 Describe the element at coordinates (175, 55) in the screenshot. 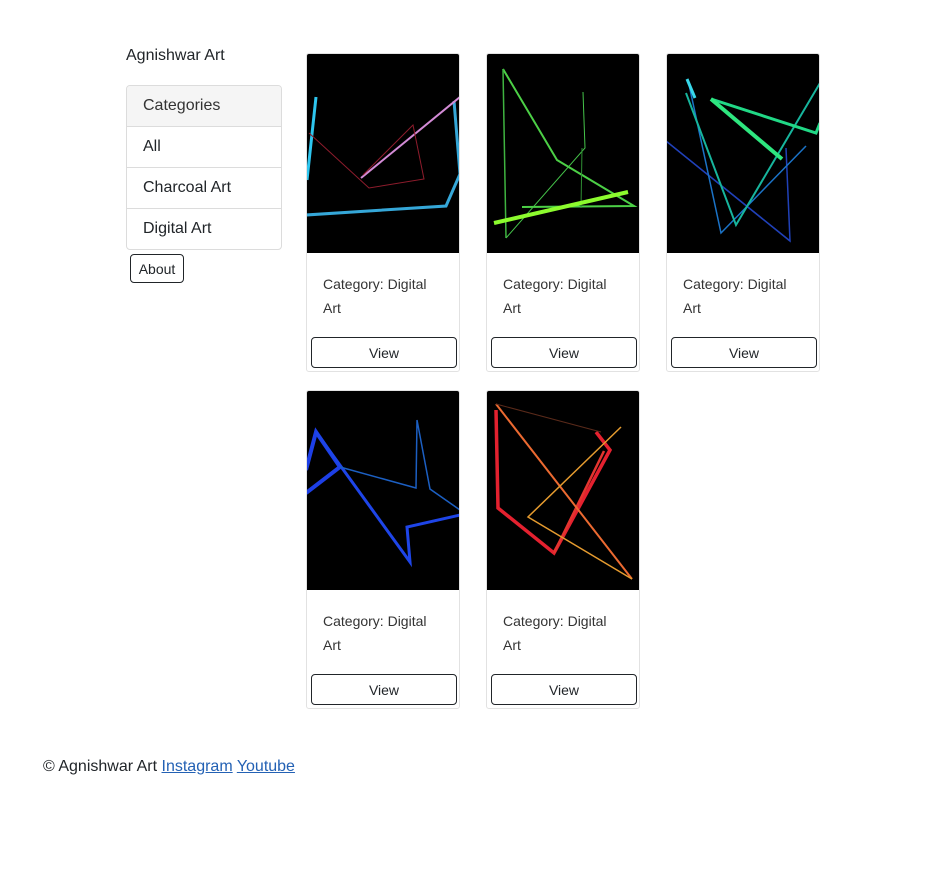

I see `brand-title: Agnishwar Art` at that location.